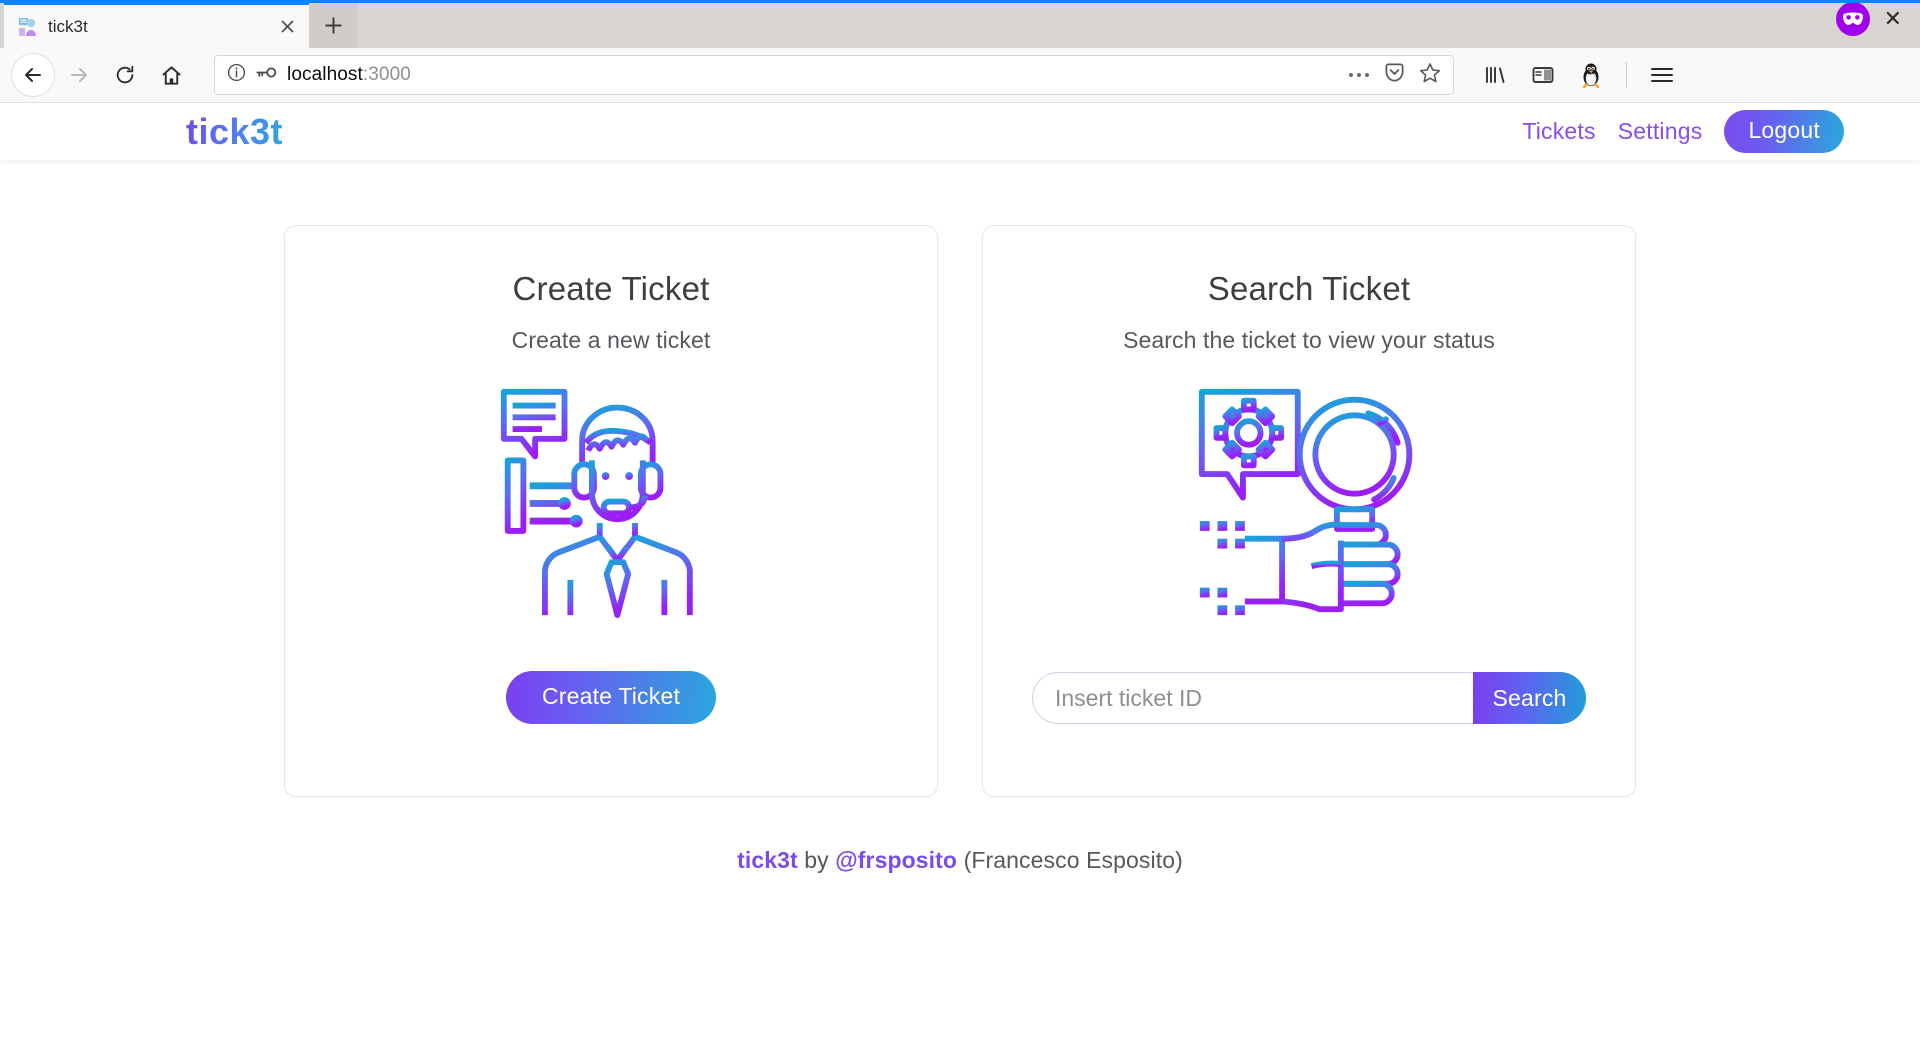 The width and height of the screenshot is (1920, 1042). I want to click on hamburger-menu-icon, so click(1662, 75).